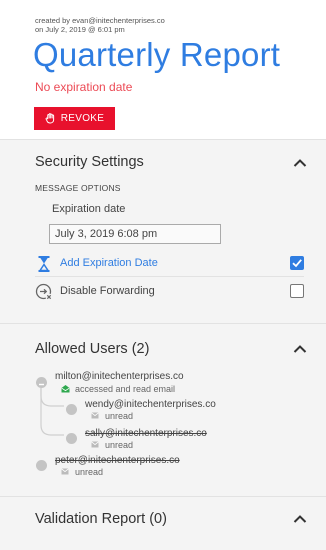  What do you see at coordinates (82, 118) in the screenshot?
I see `revoke-label: REVOKE` at bounding box center [82, 118].